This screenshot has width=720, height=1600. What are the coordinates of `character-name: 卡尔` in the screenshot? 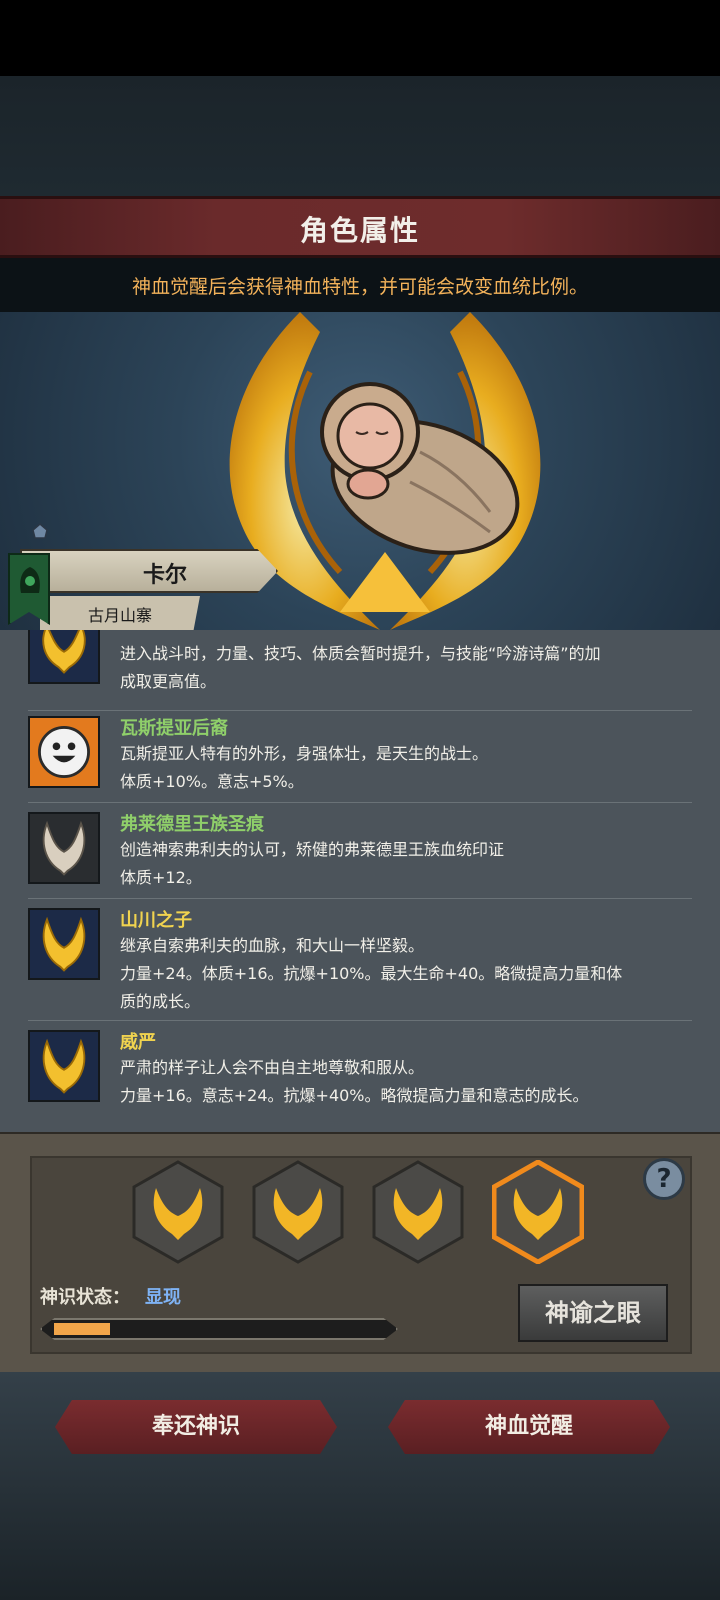 It's located at (164, 575).